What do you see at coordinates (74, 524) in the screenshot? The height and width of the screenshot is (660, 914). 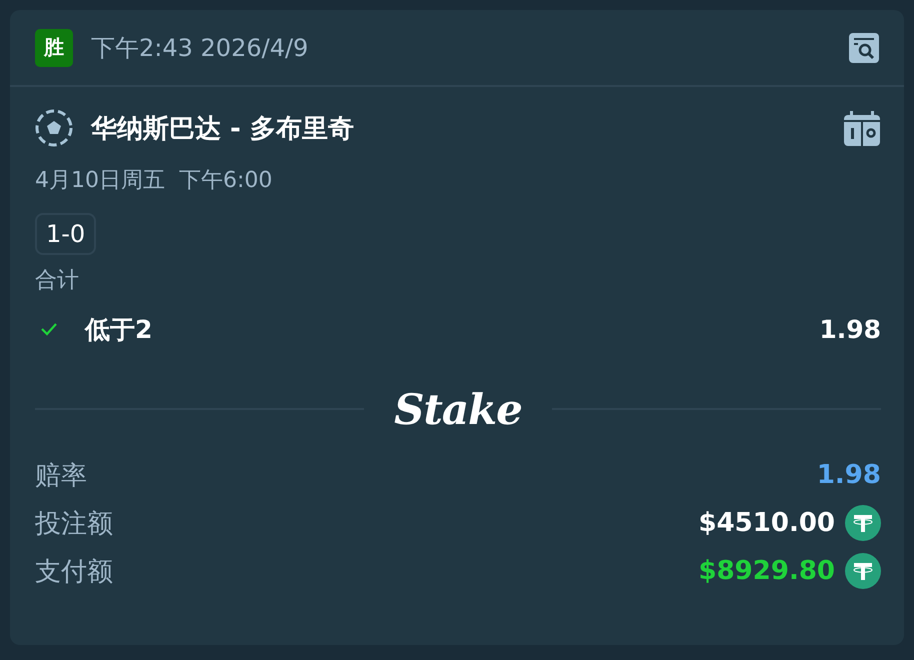 I see `summary-label: 投注额` at bounding box center [74, 524].